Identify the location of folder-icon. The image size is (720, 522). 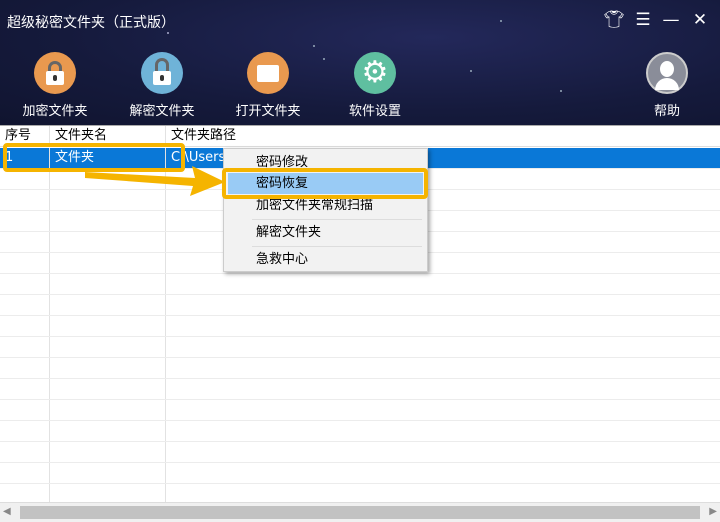
(268, 73).